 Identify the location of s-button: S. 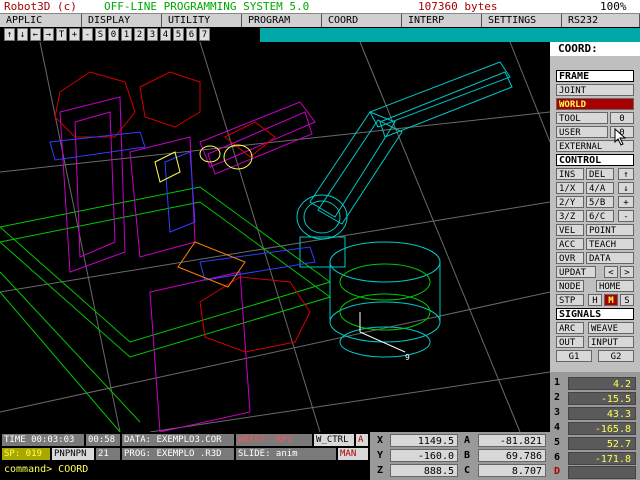
(627, 300).